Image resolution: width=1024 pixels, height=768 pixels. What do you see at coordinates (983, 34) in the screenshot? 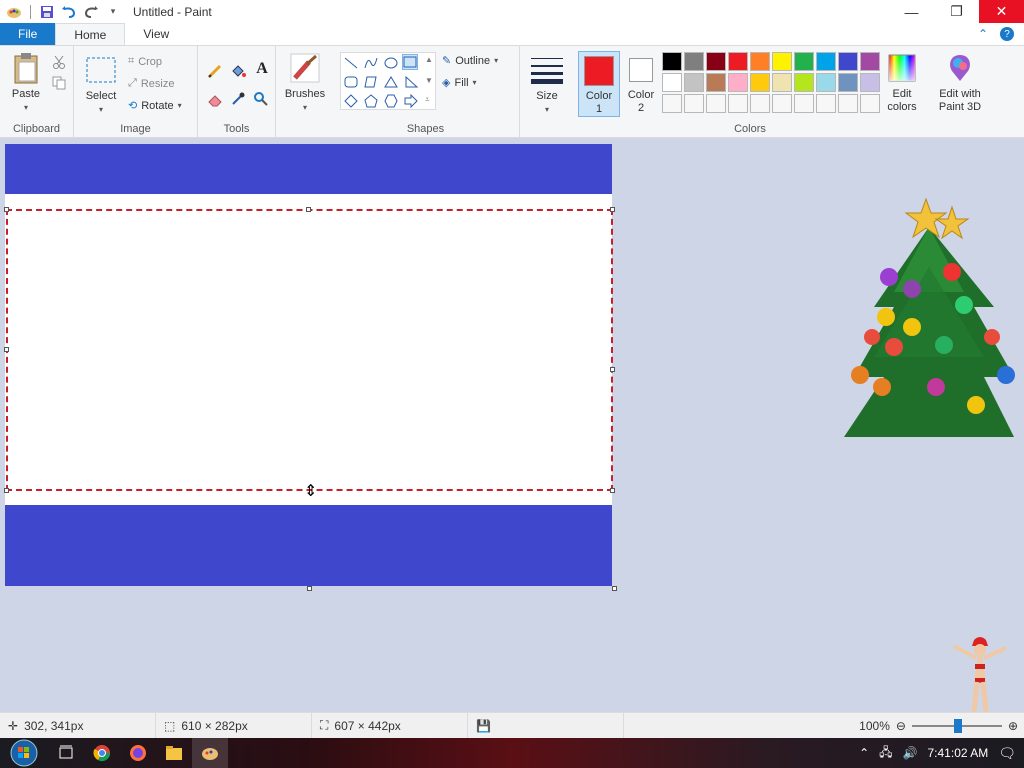
I see `collapse-ribbon-icon: ⌃` at bounding box center [983, 34].